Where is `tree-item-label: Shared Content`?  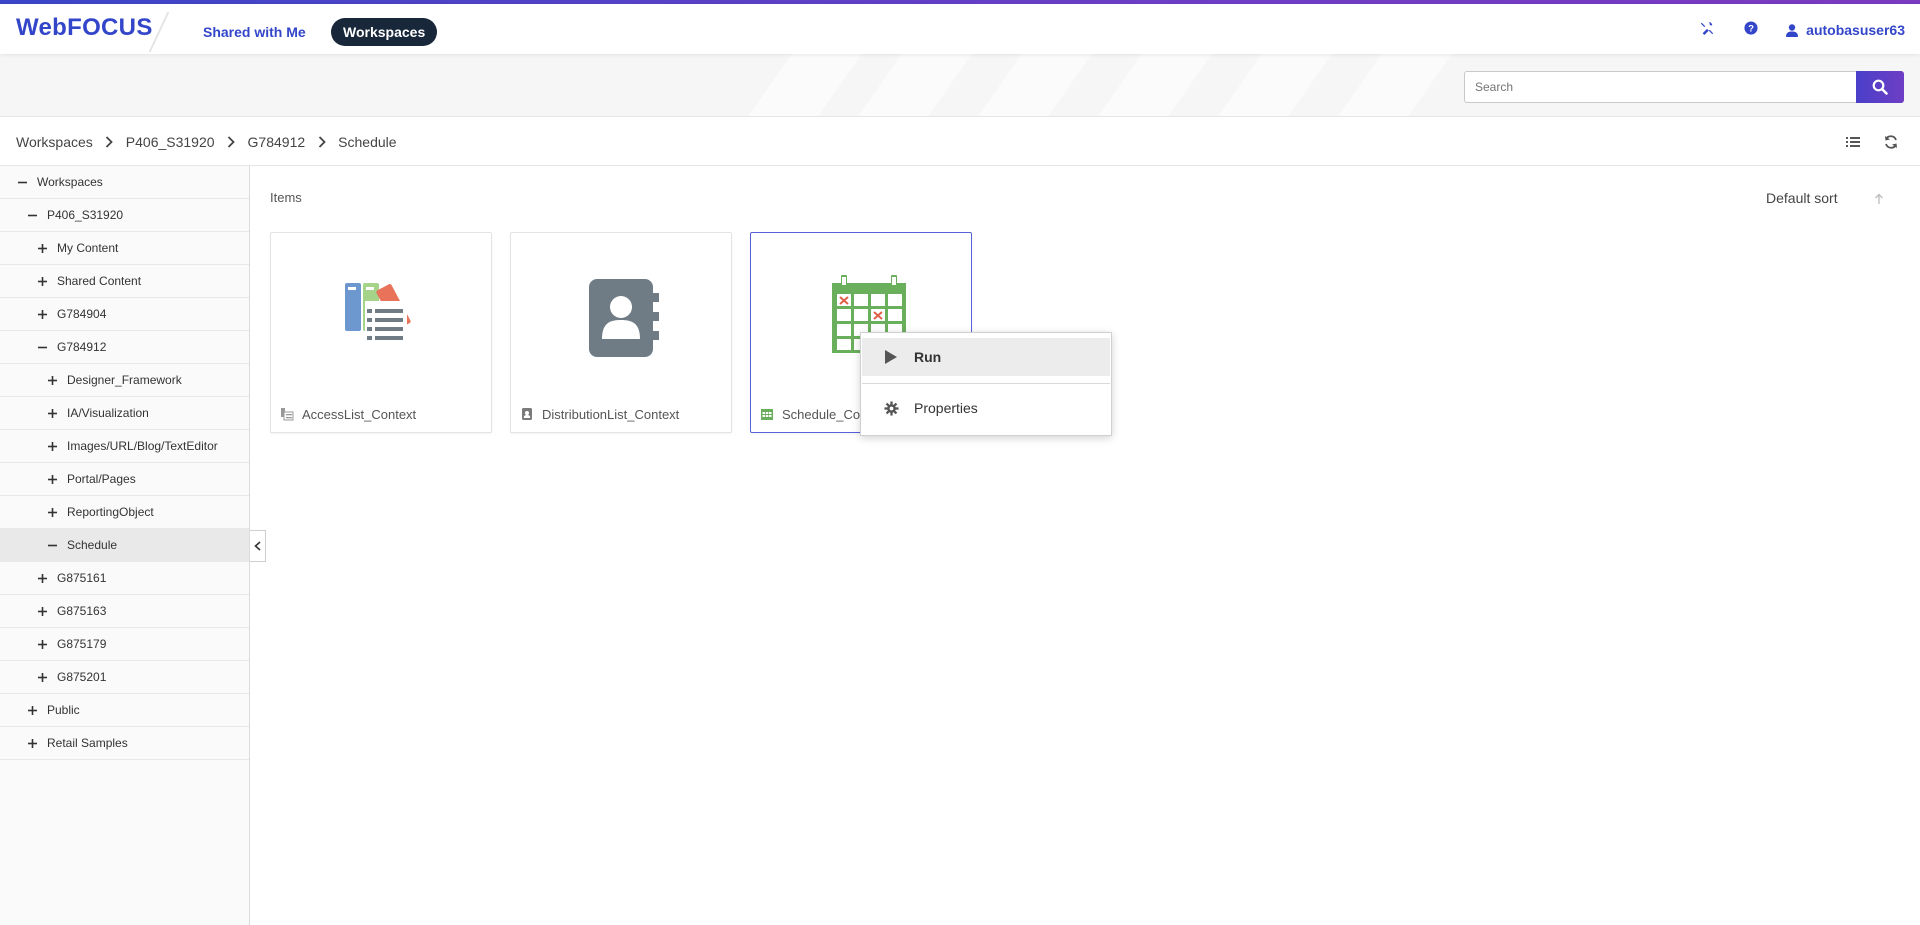 tree-item-label: Shared Content is located at coordinates (99, 281).